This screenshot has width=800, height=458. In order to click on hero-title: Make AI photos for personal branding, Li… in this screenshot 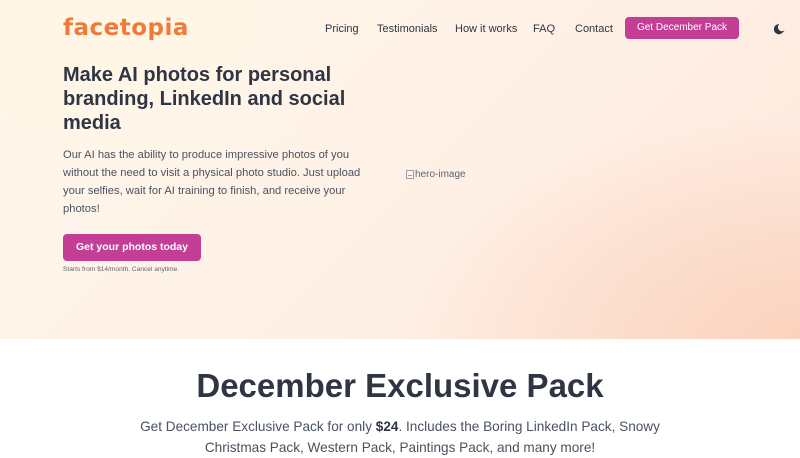, I will do `click(204, 99)`.